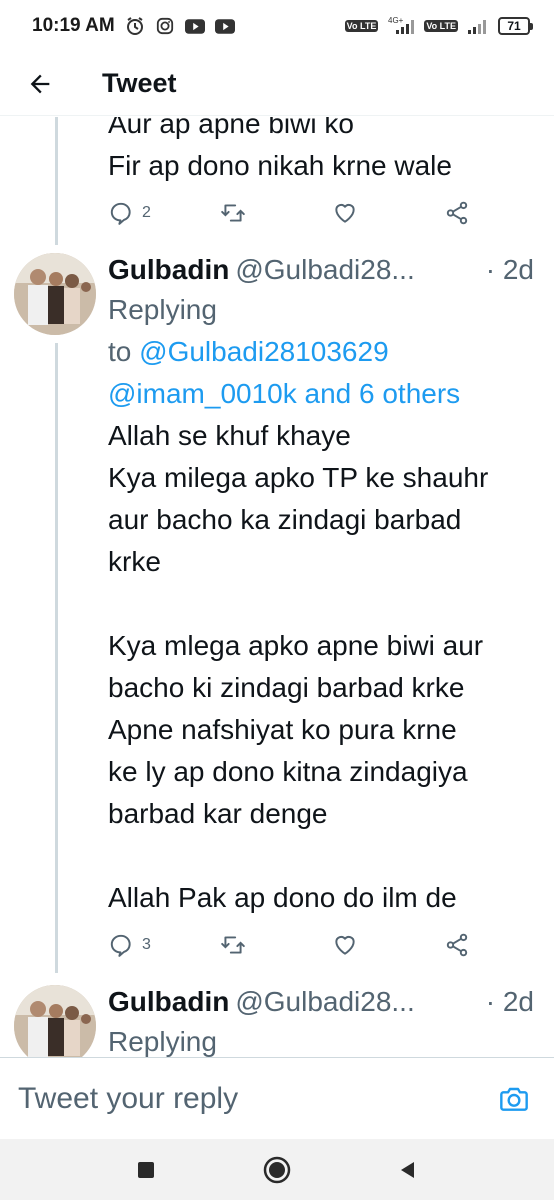  Describe the element at coordinates (255, 1098) in the screenshot. I see `reply-input` at that location.